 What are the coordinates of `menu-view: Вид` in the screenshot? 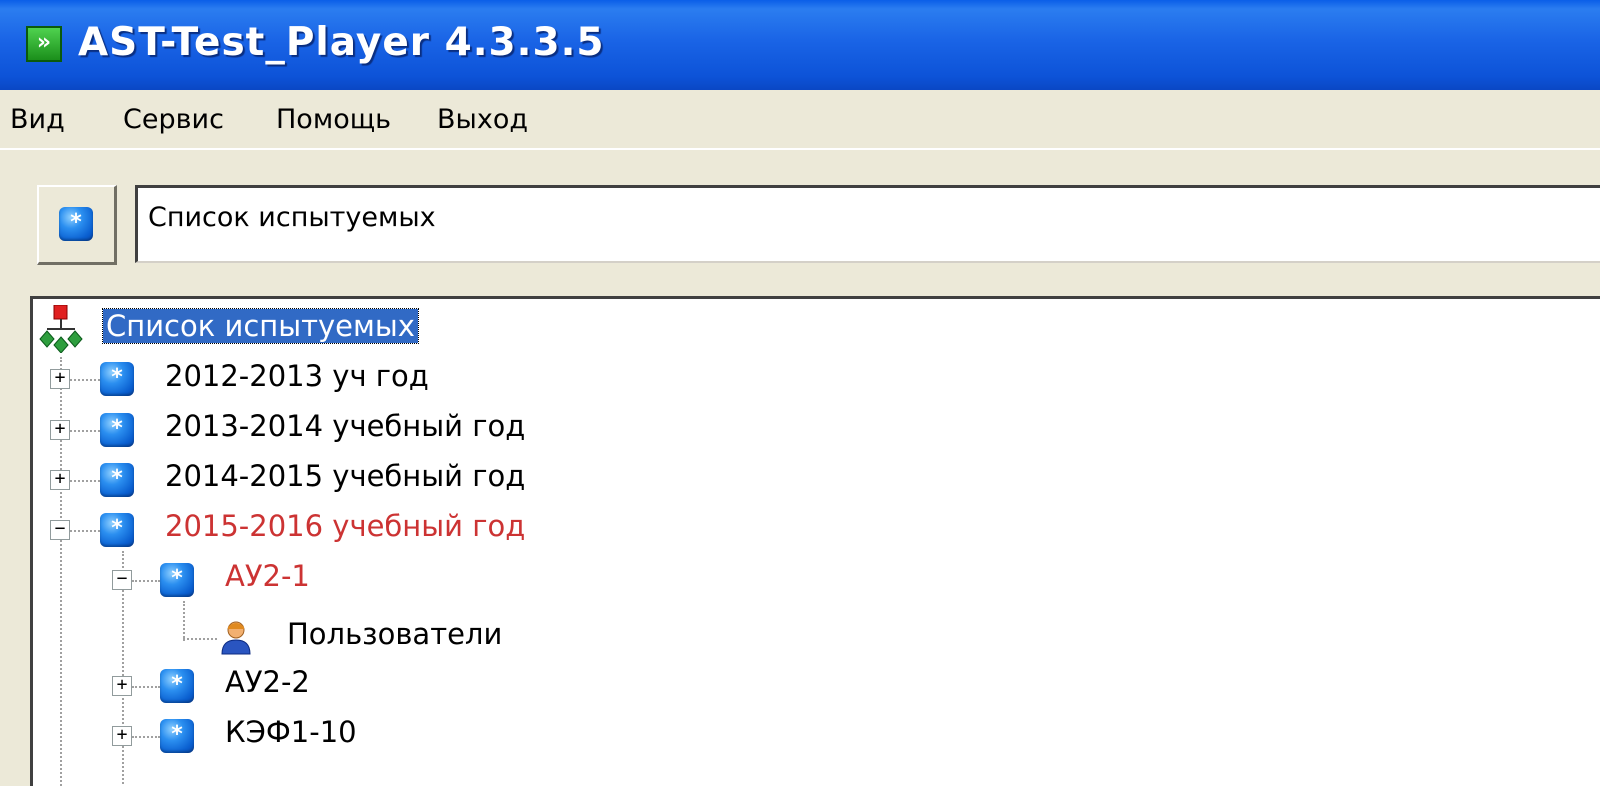 It's located at (37, 119).